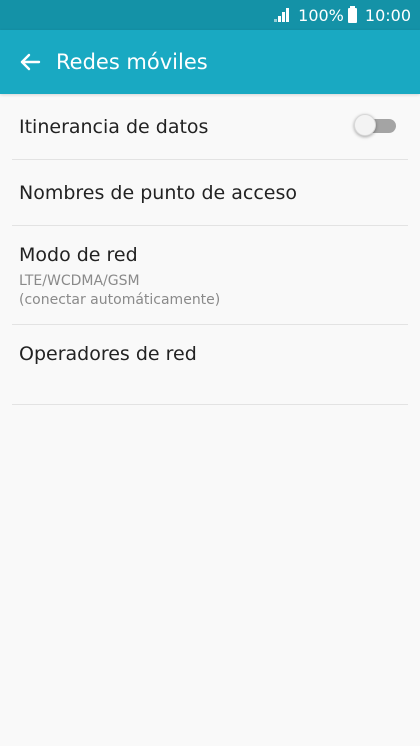 The height and width of the screenshot is (746, 420). What do you see at coordinates (321, 15) in the screenshot?
I see `battery-percent: 100%` at bounding box center [321, 15].